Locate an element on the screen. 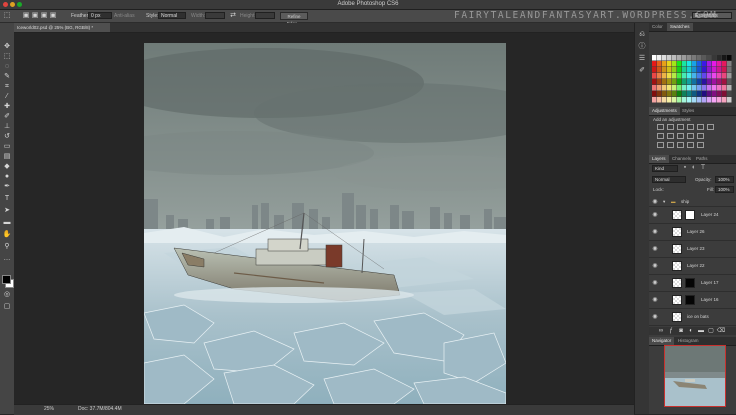 The height and width of the screenshot is (415, 736). height-input is located at coordinates (265, 15).